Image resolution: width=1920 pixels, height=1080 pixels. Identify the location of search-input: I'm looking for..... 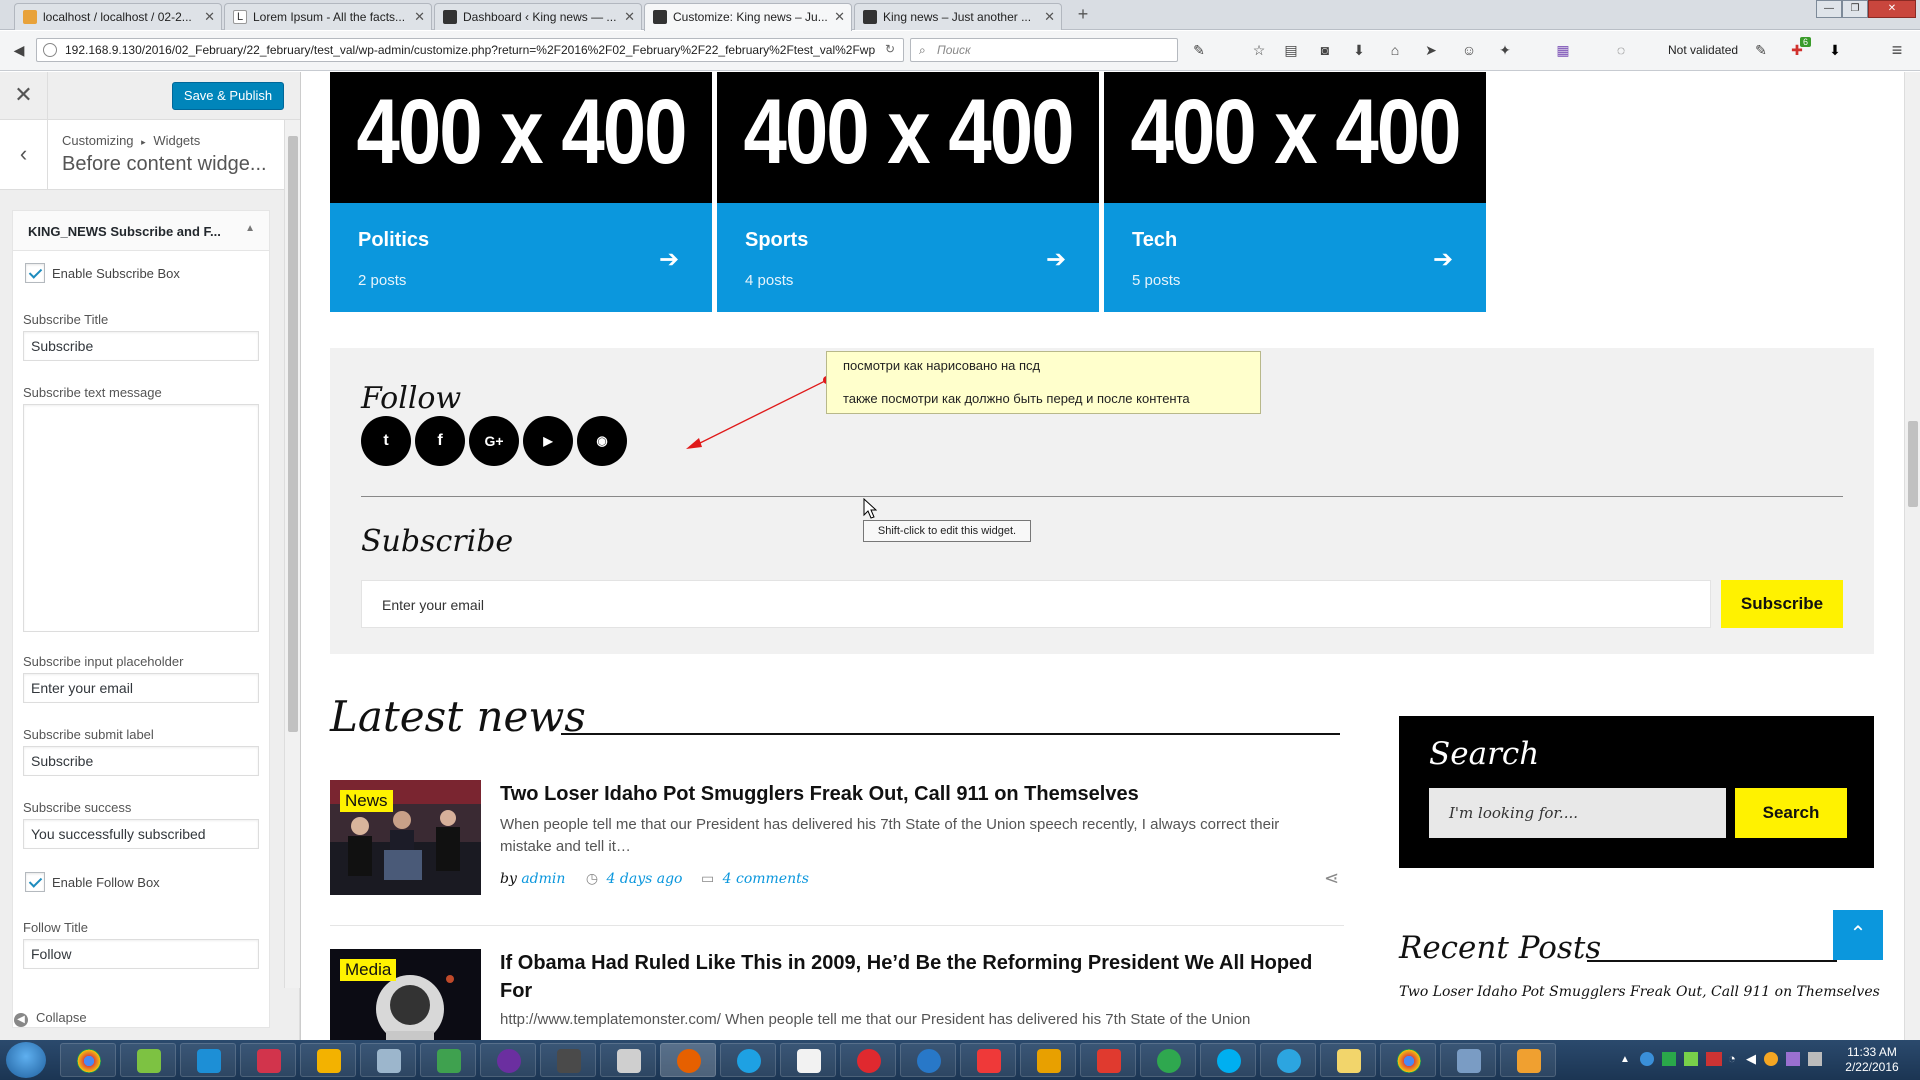
(1577, 813).